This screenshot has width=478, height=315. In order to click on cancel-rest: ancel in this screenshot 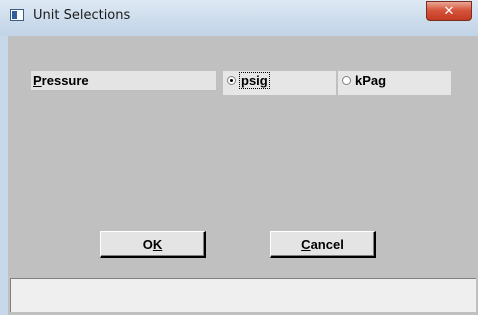, I will do `click(327, 244)`.